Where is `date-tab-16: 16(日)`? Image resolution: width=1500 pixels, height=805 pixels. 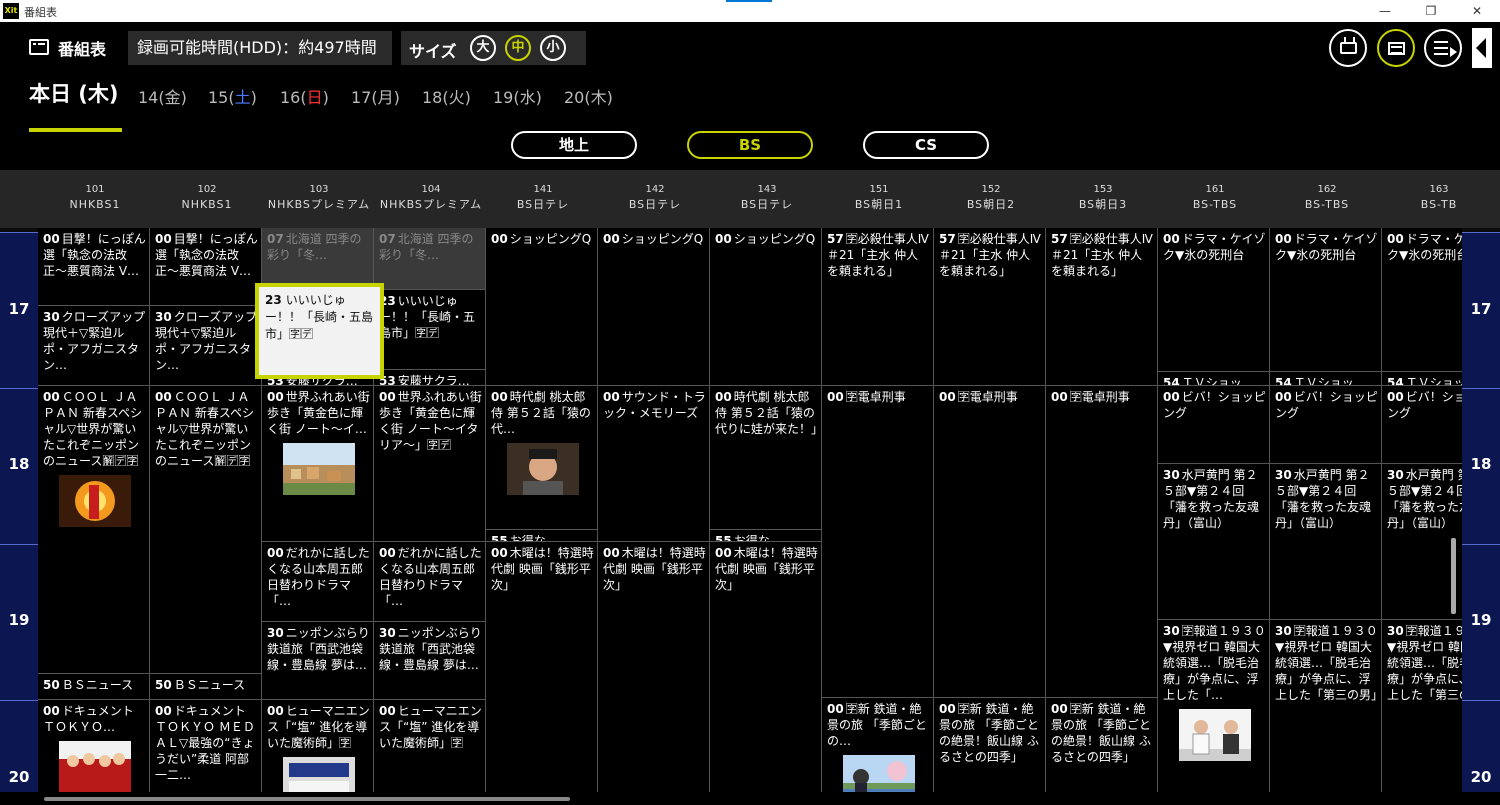
date-tab-16: 16(日) is located at coordinates (304, 96).